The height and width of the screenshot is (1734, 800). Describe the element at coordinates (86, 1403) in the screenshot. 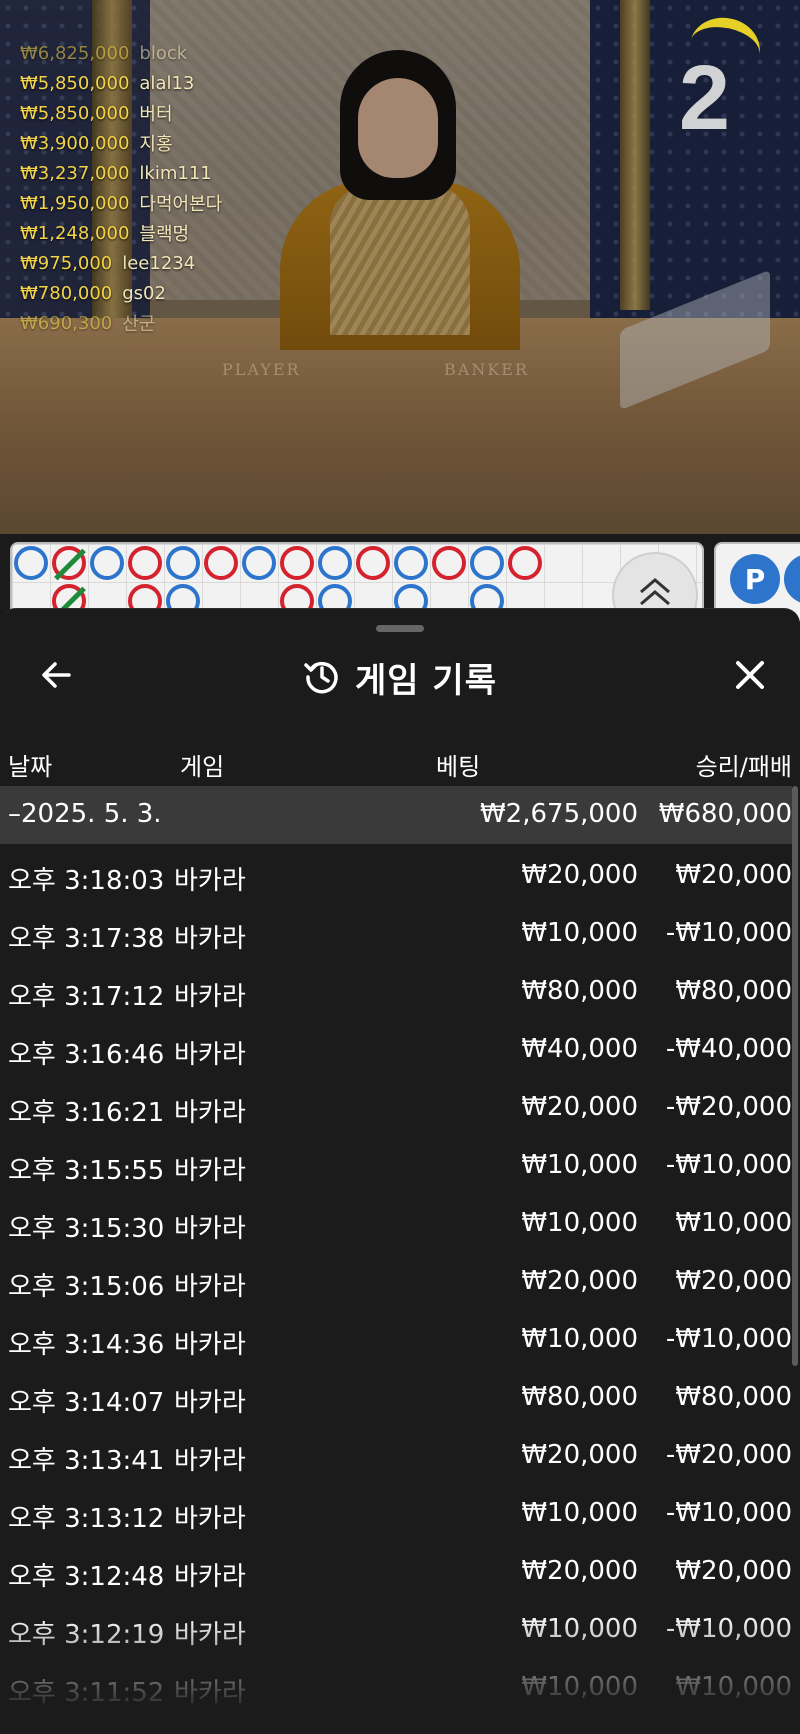

I see `row-time: 오후 3:14:07` at that location.